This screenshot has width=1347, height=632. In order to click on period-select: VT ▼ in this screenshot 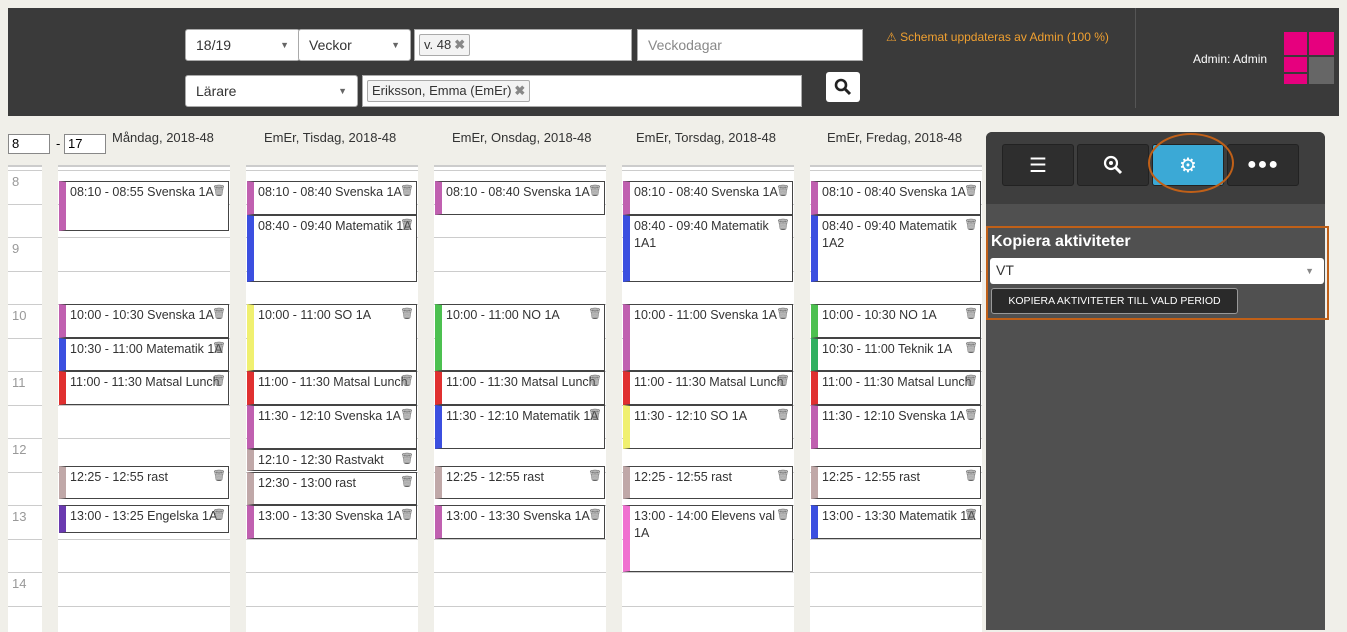, I will do `click(1157, 271)`.